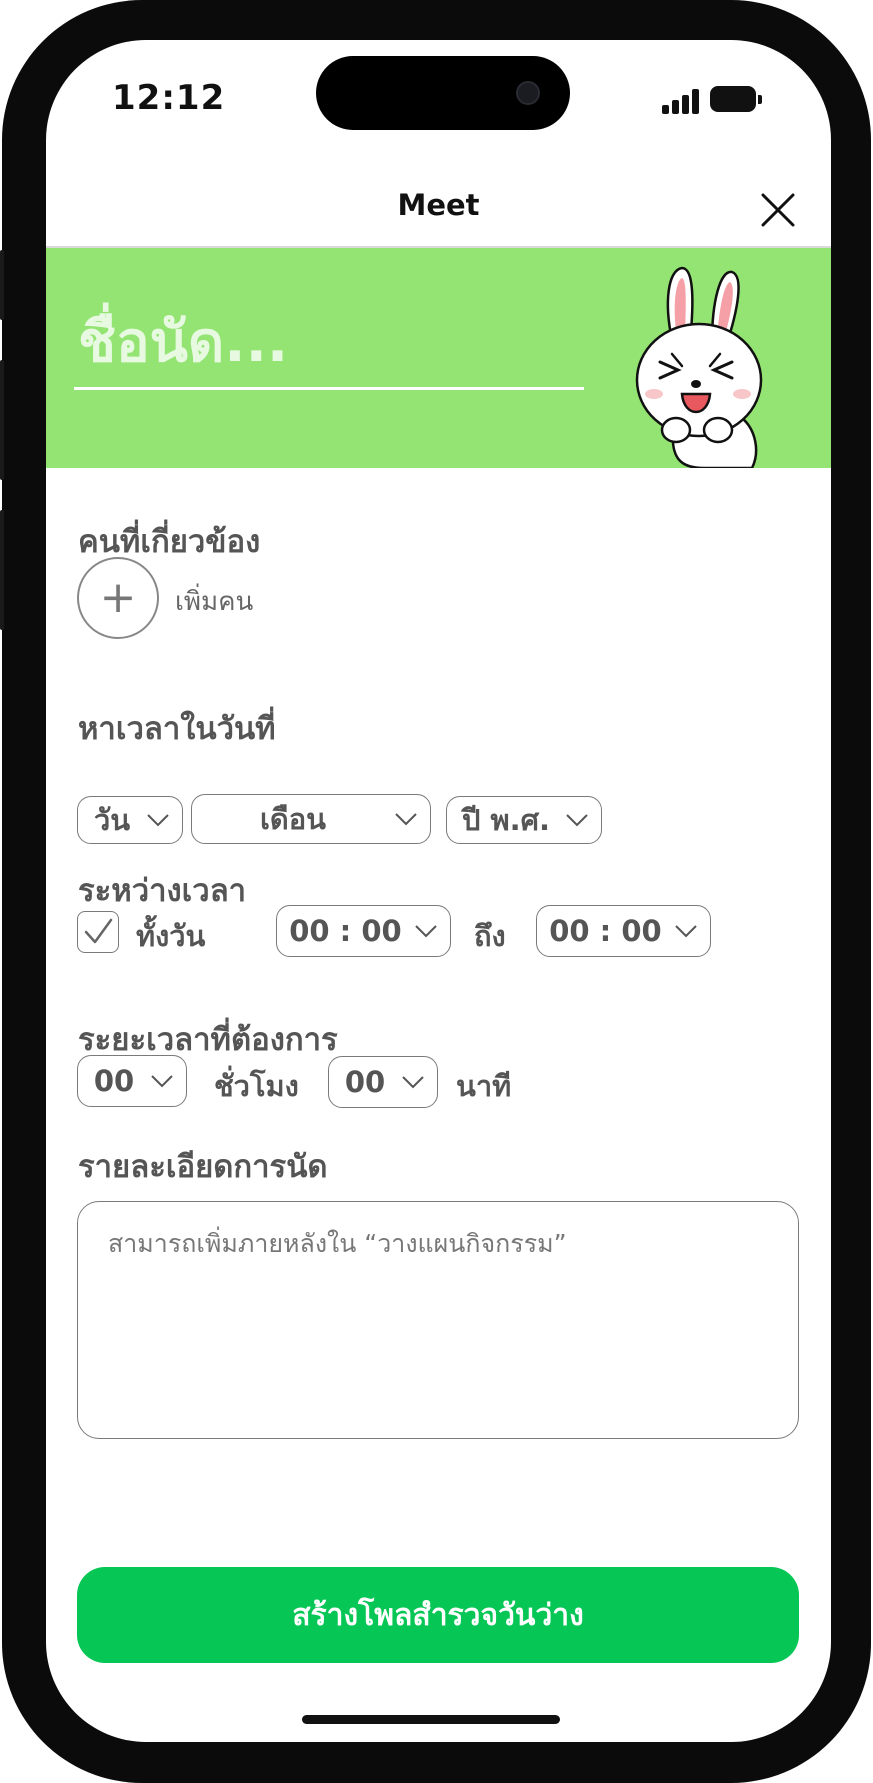  Describe the element at coordinates (431, 1719) in the screenshot. I see `home-indicator` at that location.